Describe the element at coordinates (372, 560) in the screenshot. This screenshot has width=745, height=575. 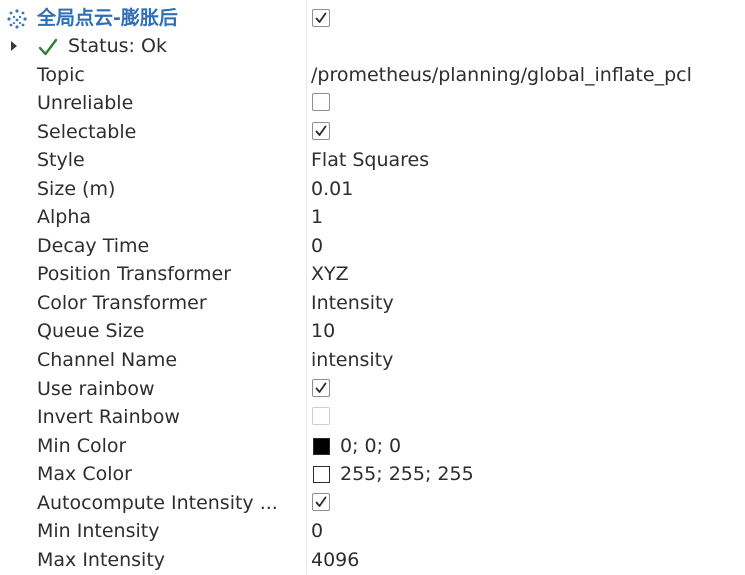
I see `property-row-max-intensity: Max Intensity 4096` at that location.